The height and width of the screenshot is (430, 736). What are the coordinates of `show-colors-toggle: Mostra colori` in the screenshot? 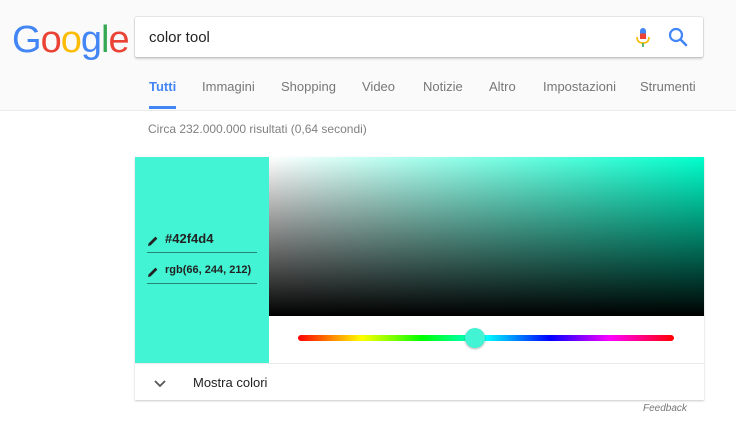 It's located at (419, 381).